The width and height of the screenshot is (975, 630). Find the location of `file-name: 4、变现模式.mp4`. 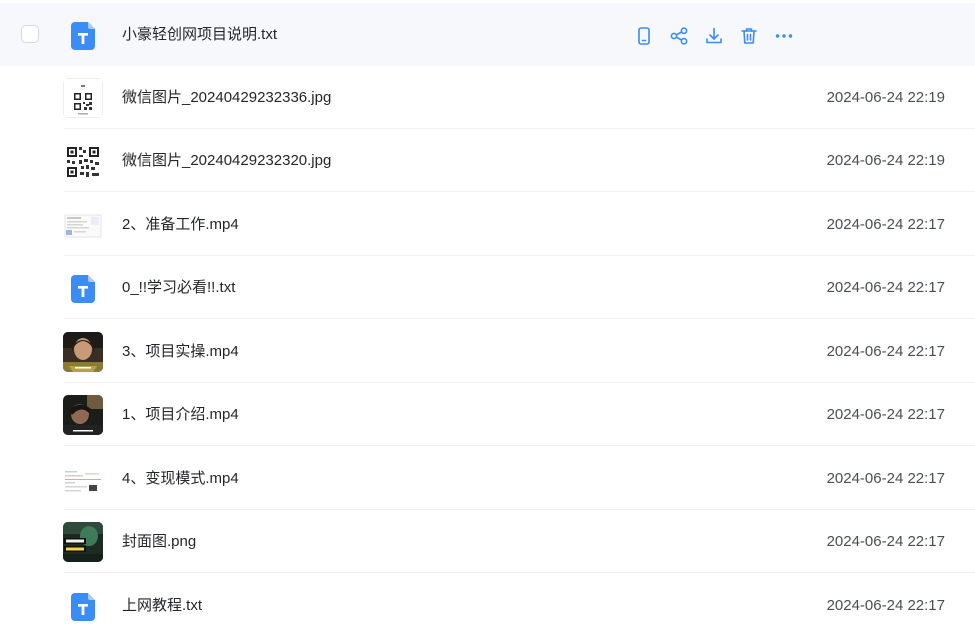

file-name: 4、变现模式.mp4 is located at coordinates (180, 479).